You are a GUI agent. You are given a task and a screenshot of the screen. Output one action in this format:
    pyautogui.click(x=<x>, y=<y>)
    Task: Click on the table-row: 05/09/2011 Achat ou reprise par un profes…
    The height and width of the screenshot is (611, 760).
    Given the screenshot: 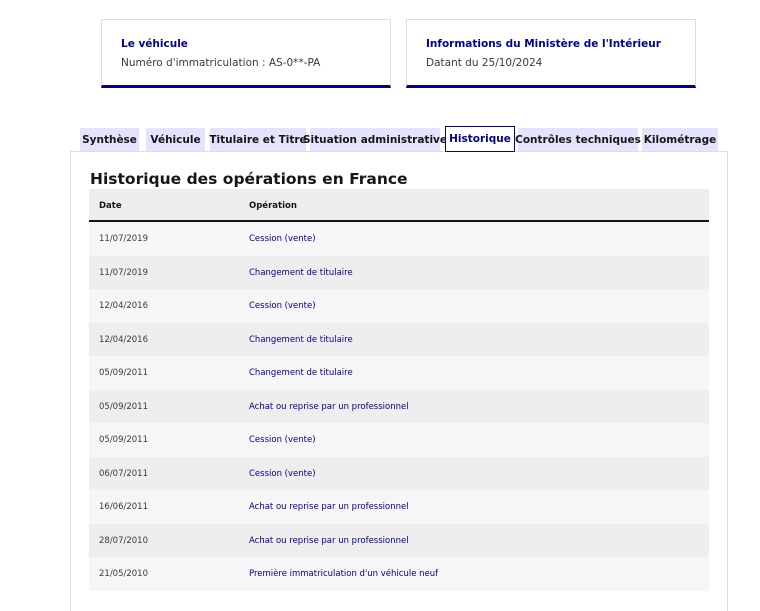 What is the action you would take?
    pyautogui.click(x=399, y=406)
    